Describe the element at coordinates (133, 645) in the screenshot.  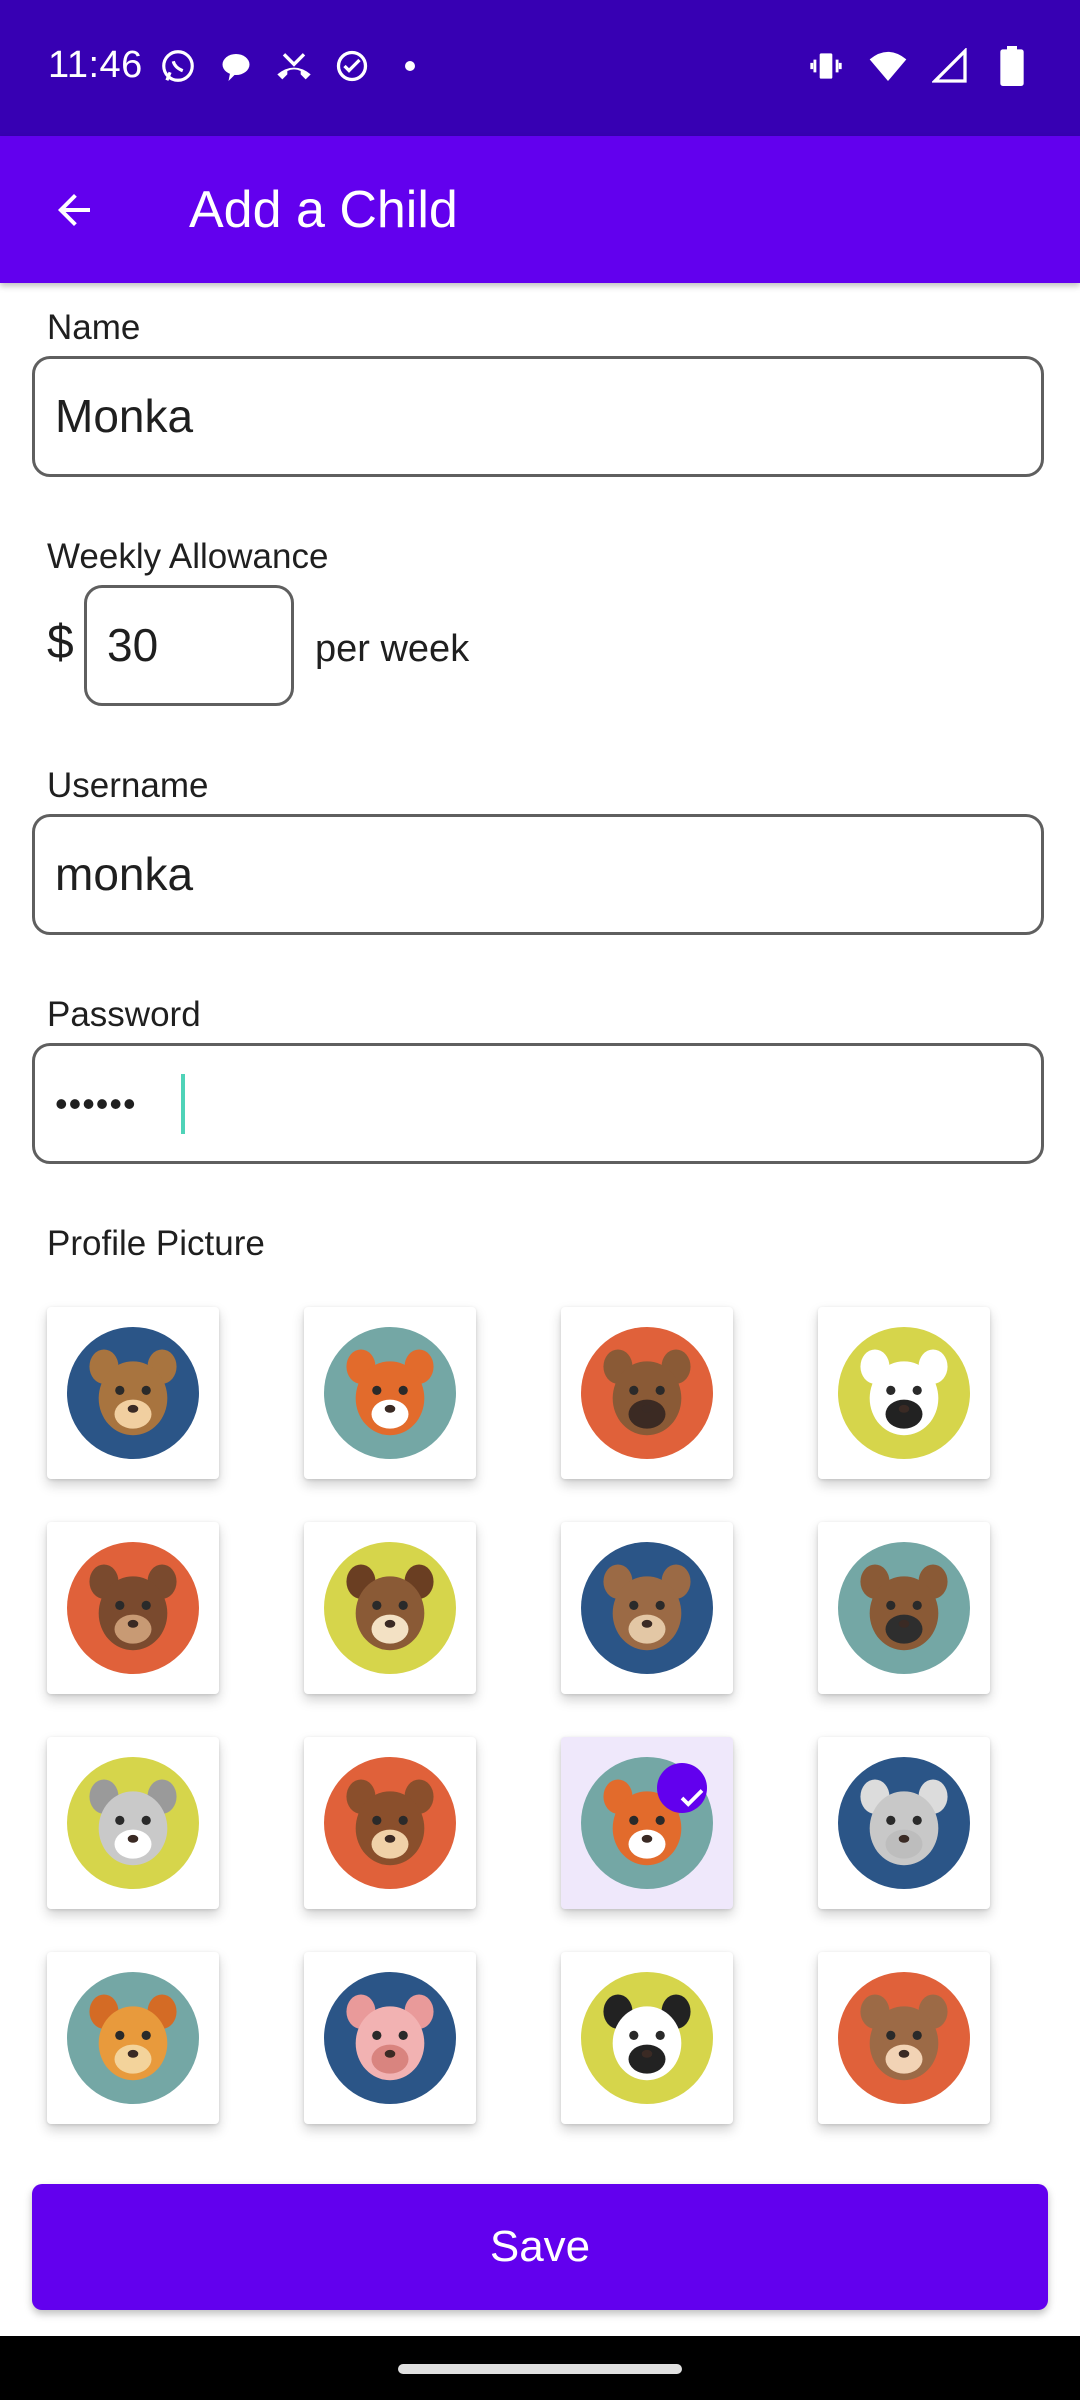
I see `allowance-value: 30` at that location.